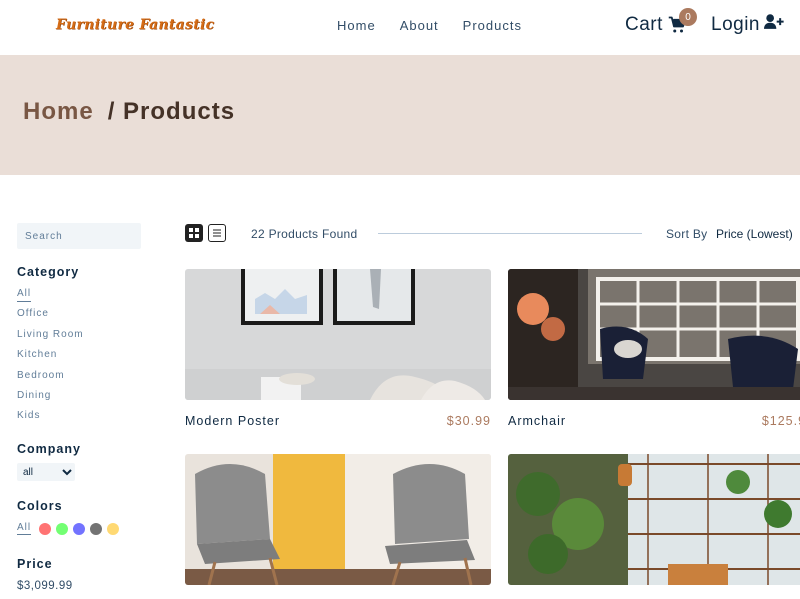  What do you see at coordinates (468, 421) in the screenshot?
I see `product-price: $30.99` at bounding box center [468, 421].